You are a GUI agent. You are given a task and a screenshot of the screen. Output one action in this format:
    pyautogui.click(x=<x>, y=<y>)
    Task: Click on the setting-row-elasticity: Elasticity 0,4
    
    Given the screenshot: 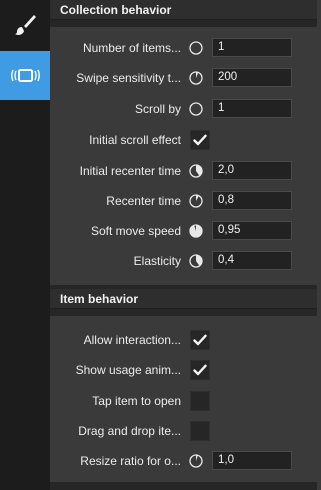 What is the action you would take?
    pyautogui.click(x=183, y=261)
    